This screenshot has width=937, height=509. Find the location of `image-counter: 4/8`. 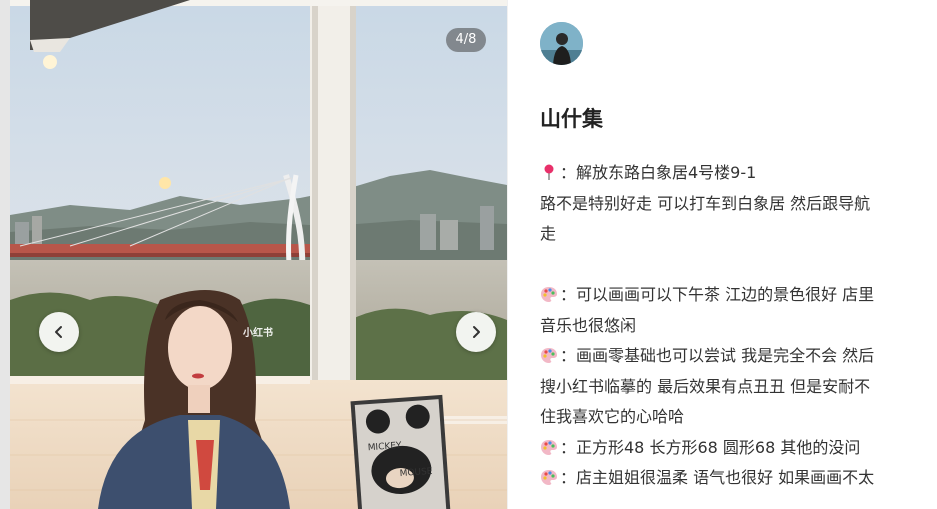

image-counter: 4/8 is located at coordinates (466, 40).